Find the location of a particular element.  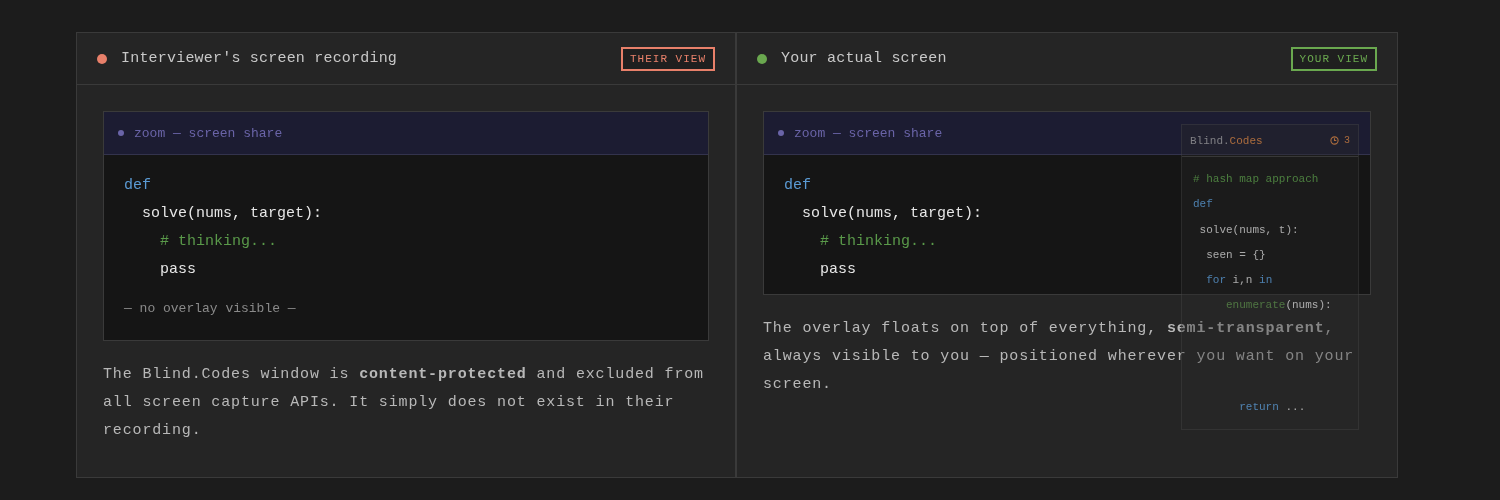

code-line: # hash map approach is located at coordinates (1256, 179).